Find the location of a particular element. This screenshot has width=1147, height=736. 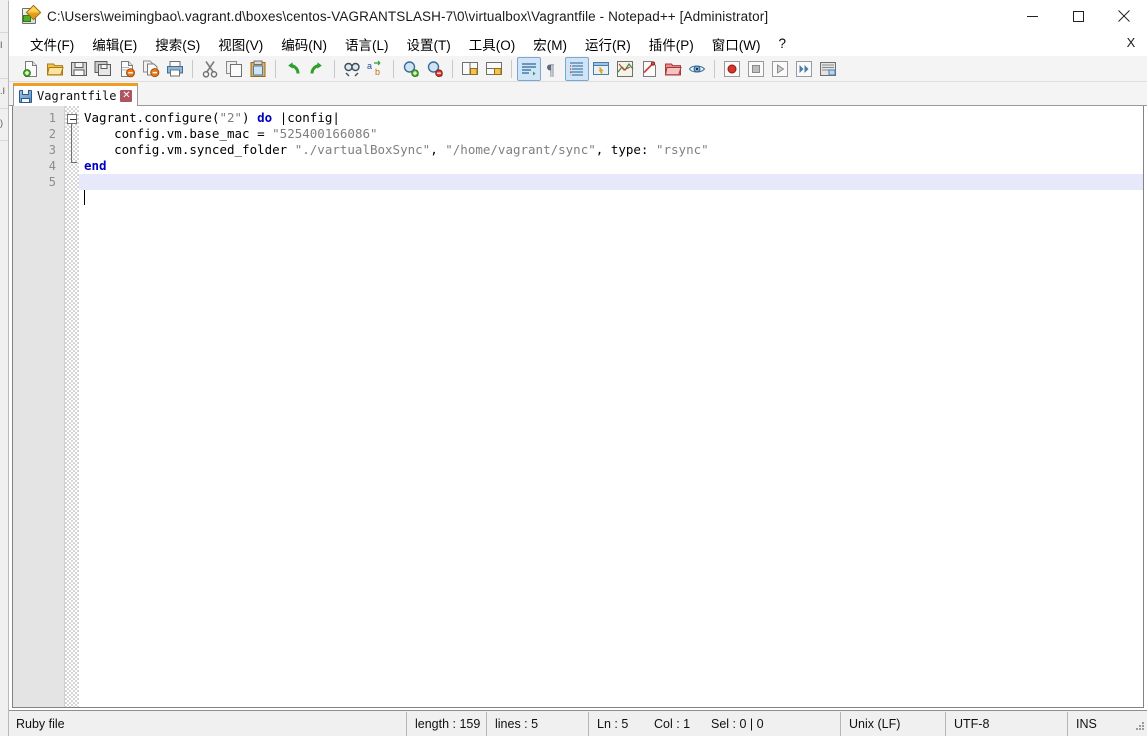

status-ln: Ln : 5 is located at coordinates (613, 723).